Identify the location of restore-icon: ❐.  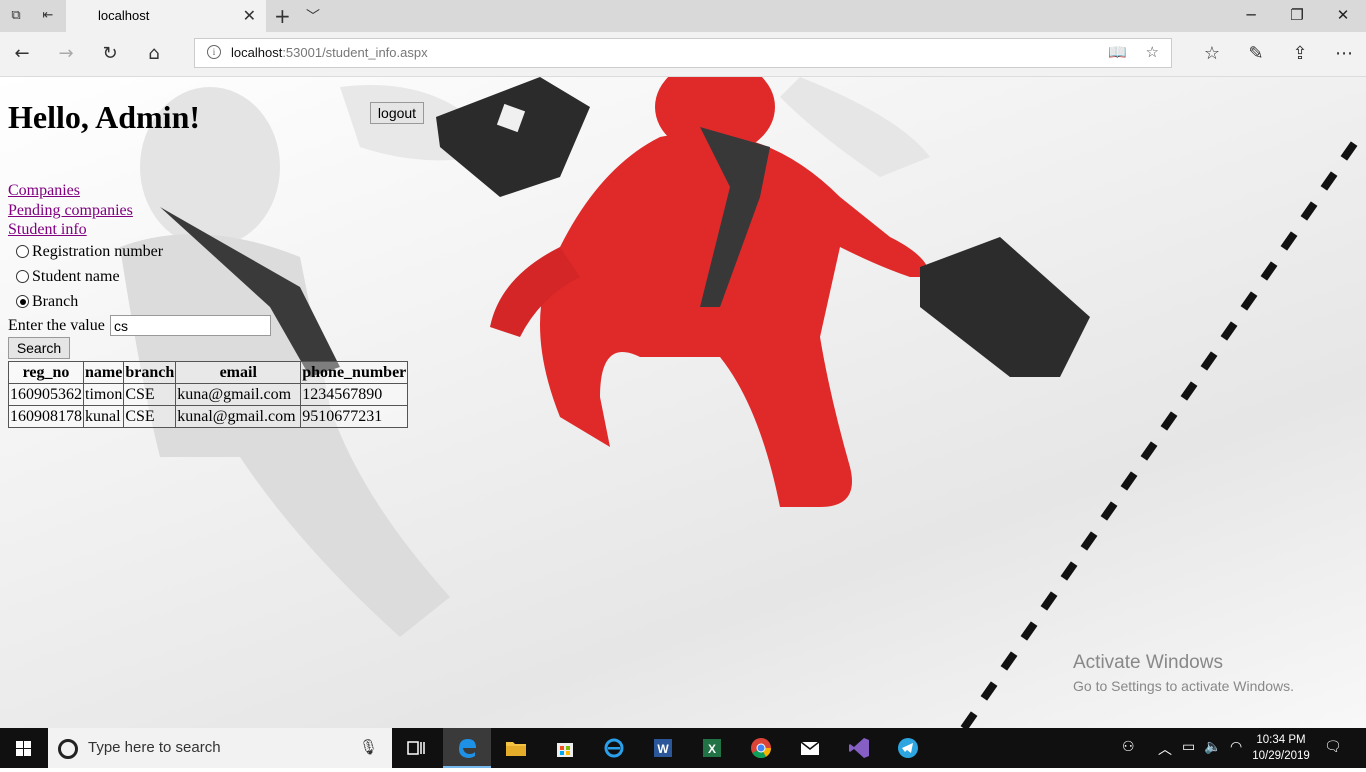
(1297, 15).